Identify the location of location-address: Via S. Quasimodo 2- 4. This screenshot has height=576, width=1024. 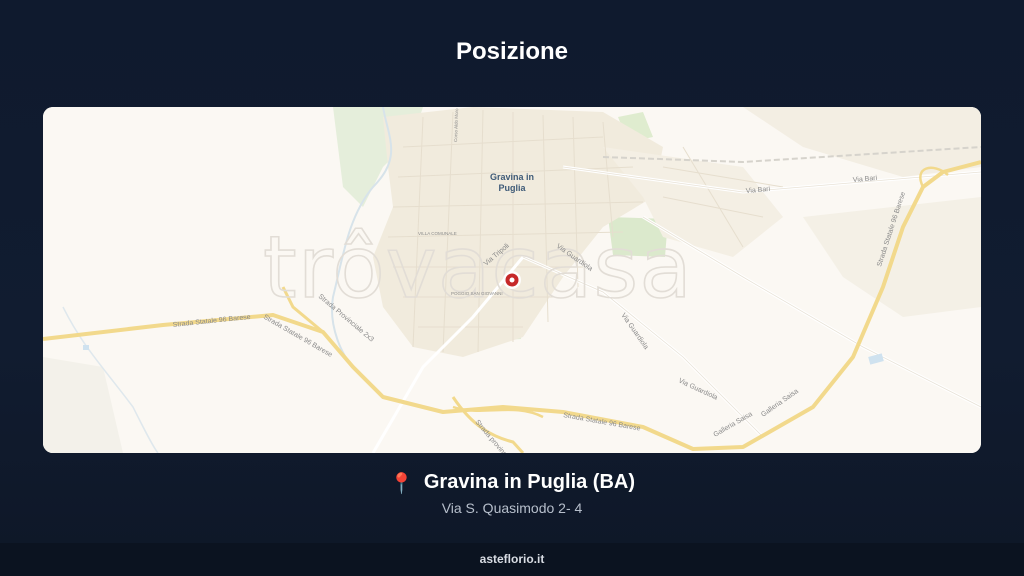
(512, 508).